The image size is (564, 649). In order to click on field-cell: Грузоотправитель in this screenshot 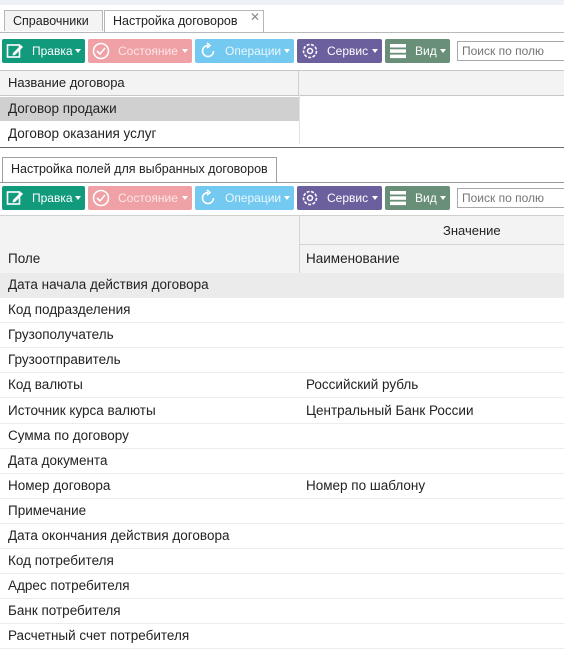, I will do `click(64, 360)`.